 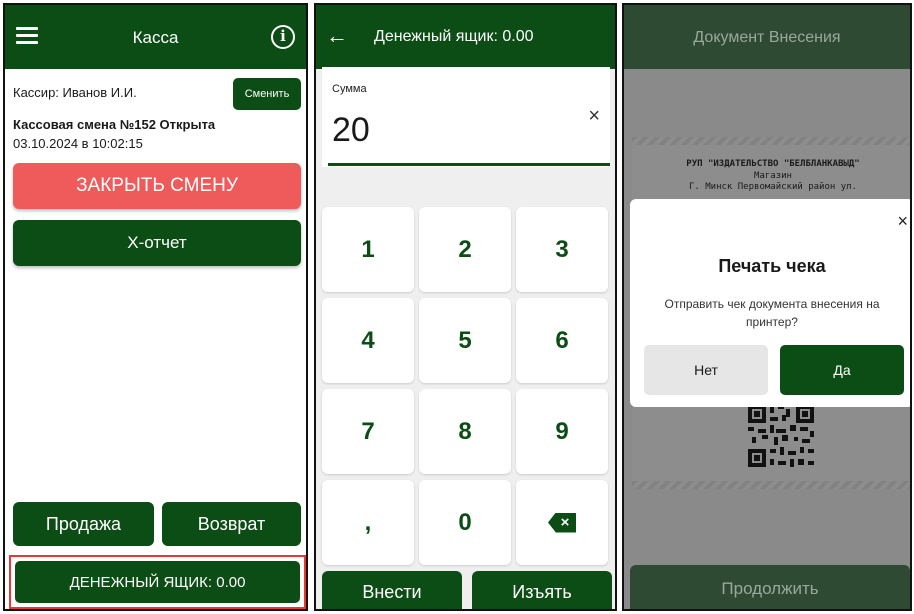 I want to click on info-icon: i, so click(x=283, y=37).